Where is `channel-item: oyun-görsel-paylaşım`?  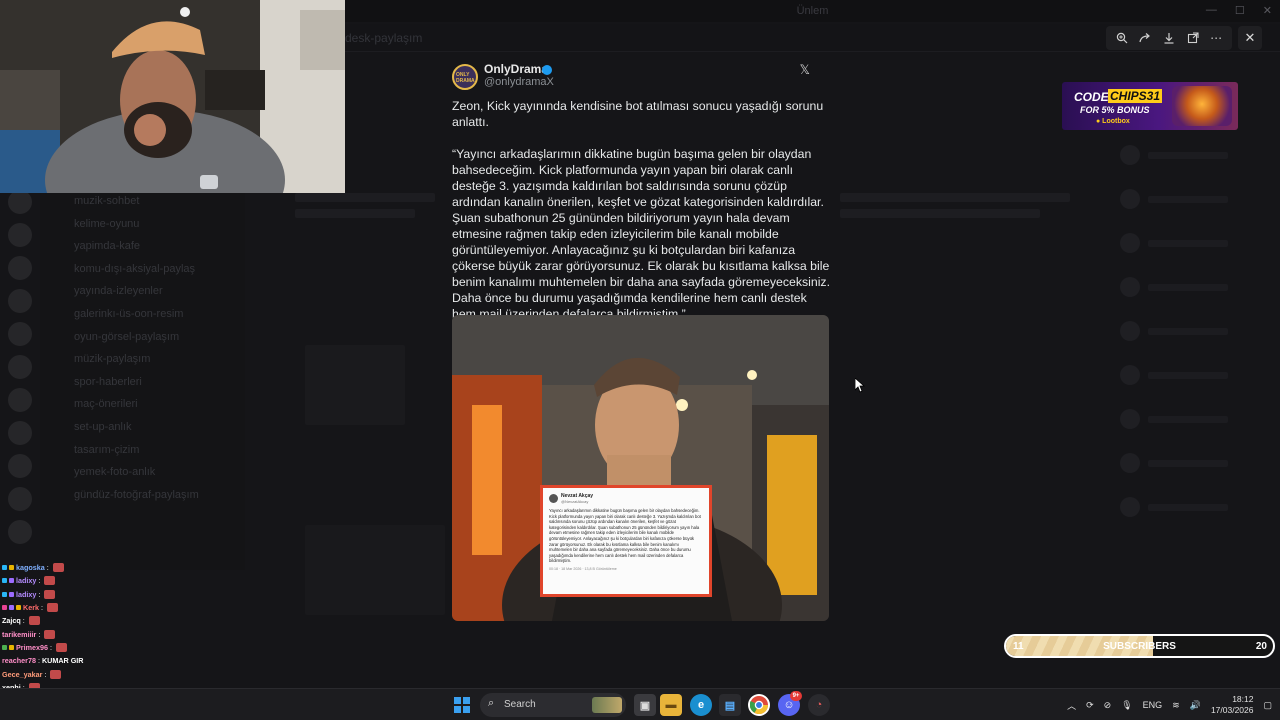 channel-item: oyun-görsel-paylaşım is located at coordinates (142, 337).